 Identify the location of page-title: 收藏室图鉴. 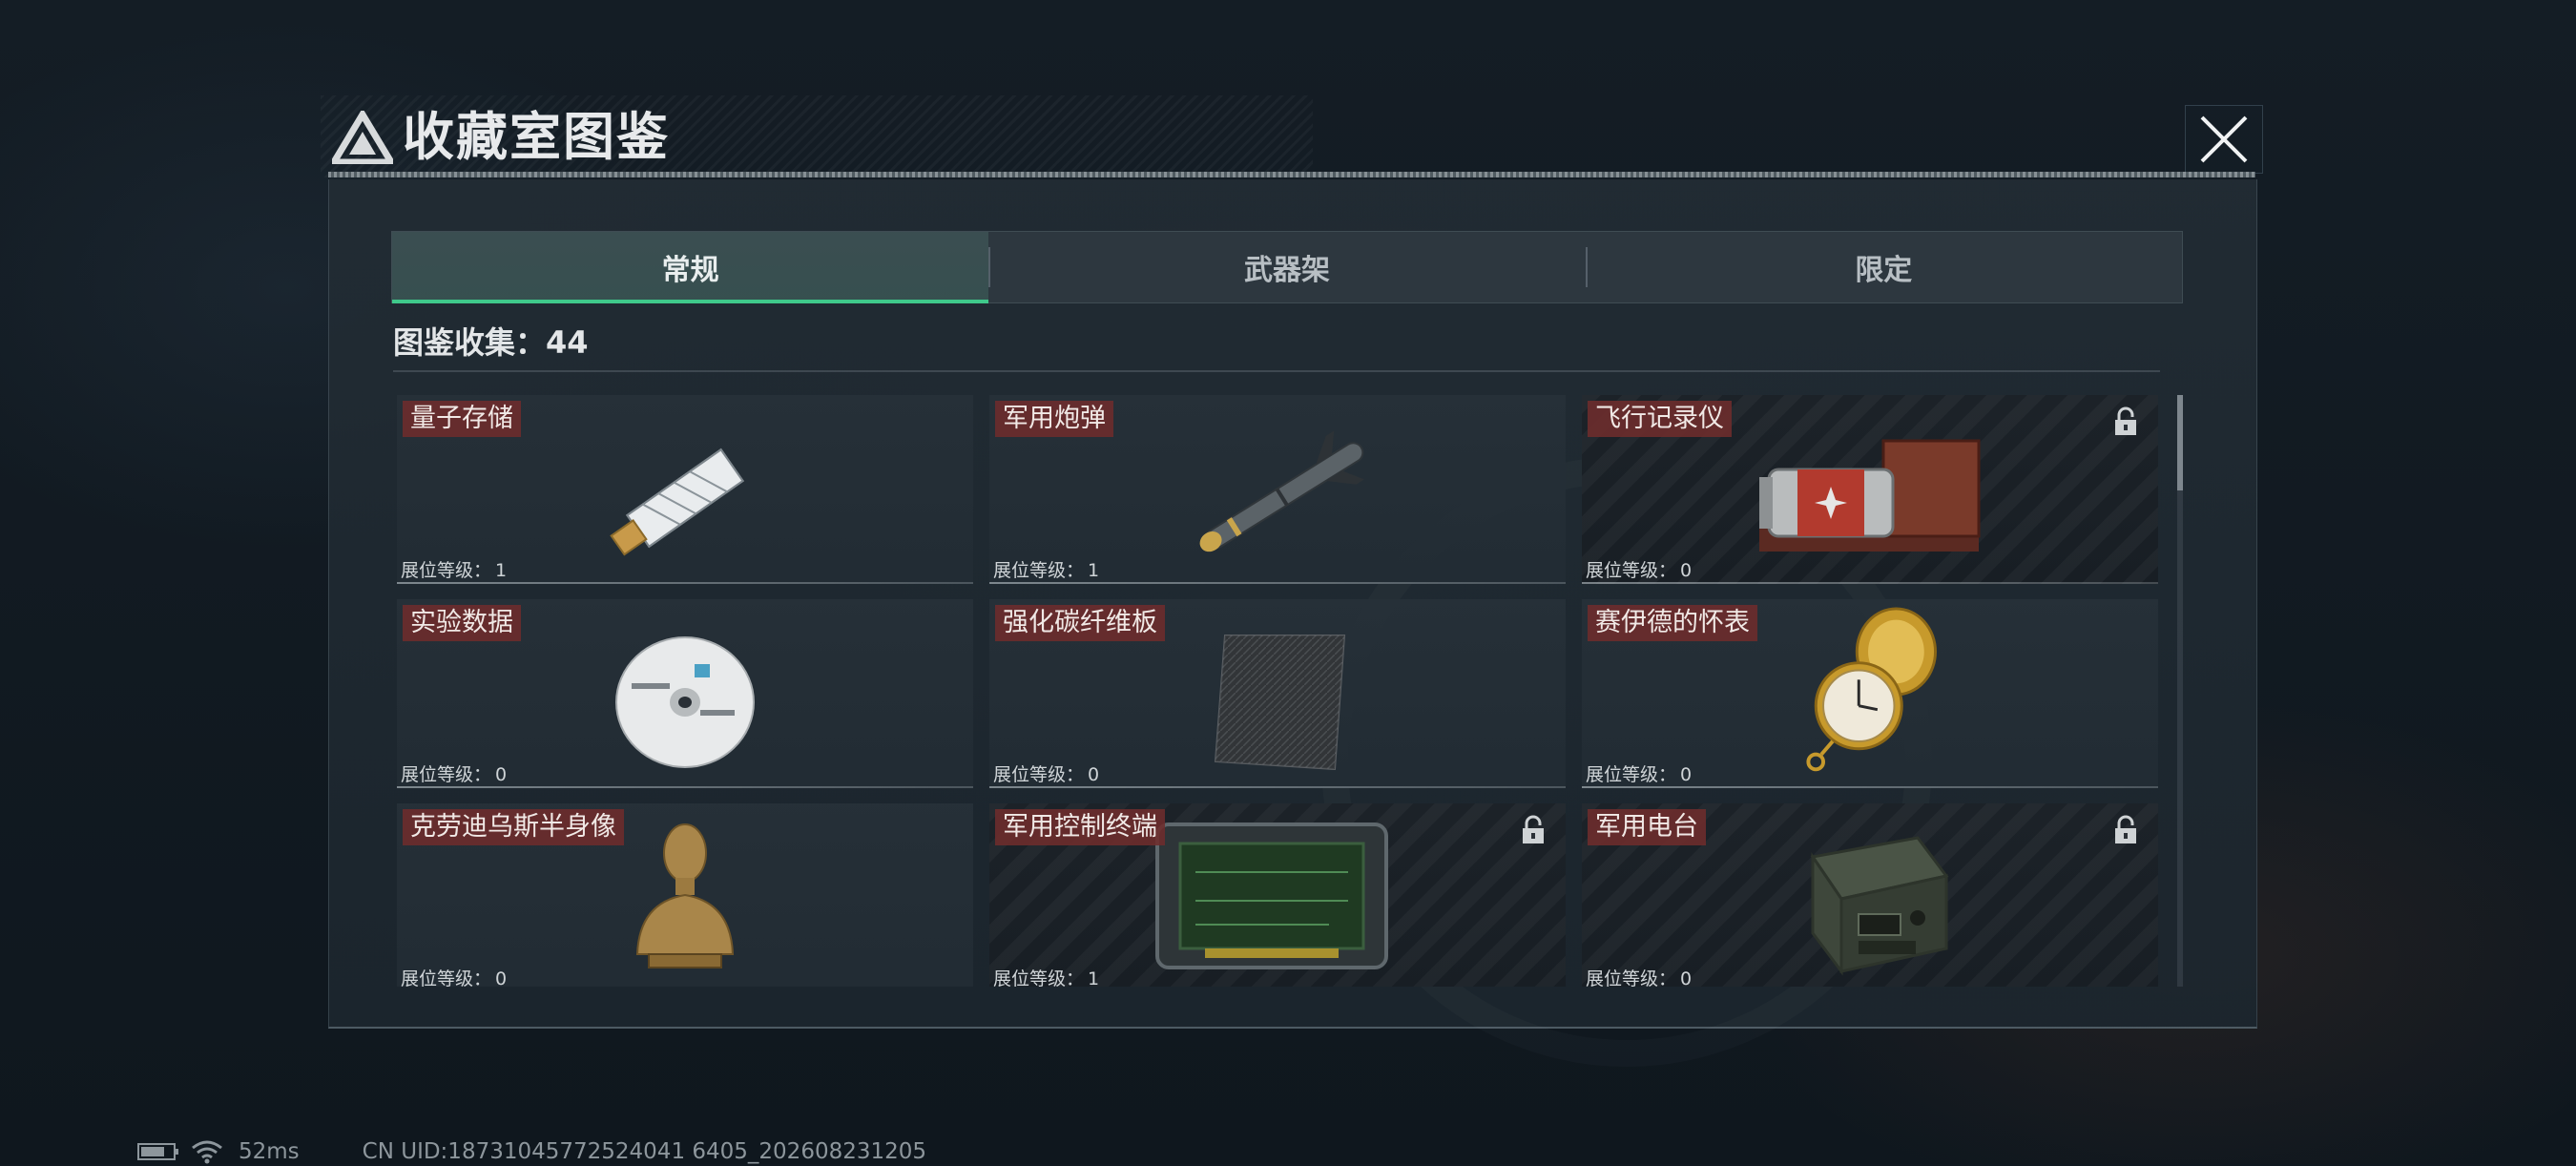
(536, 137).